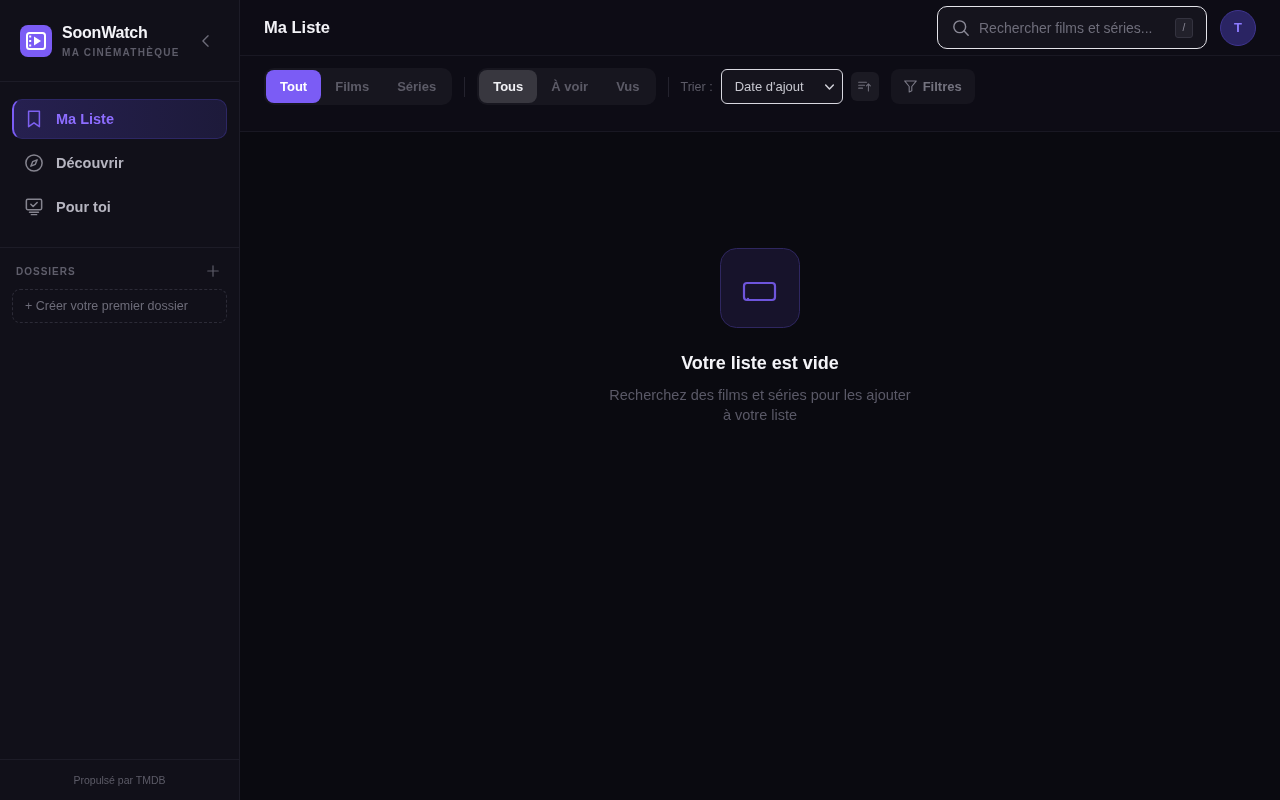  Describe the element at coordinates (121, 52) in the screenshot. I see `brand-tagline: MA CINÉMATHÈQUE` at that location.